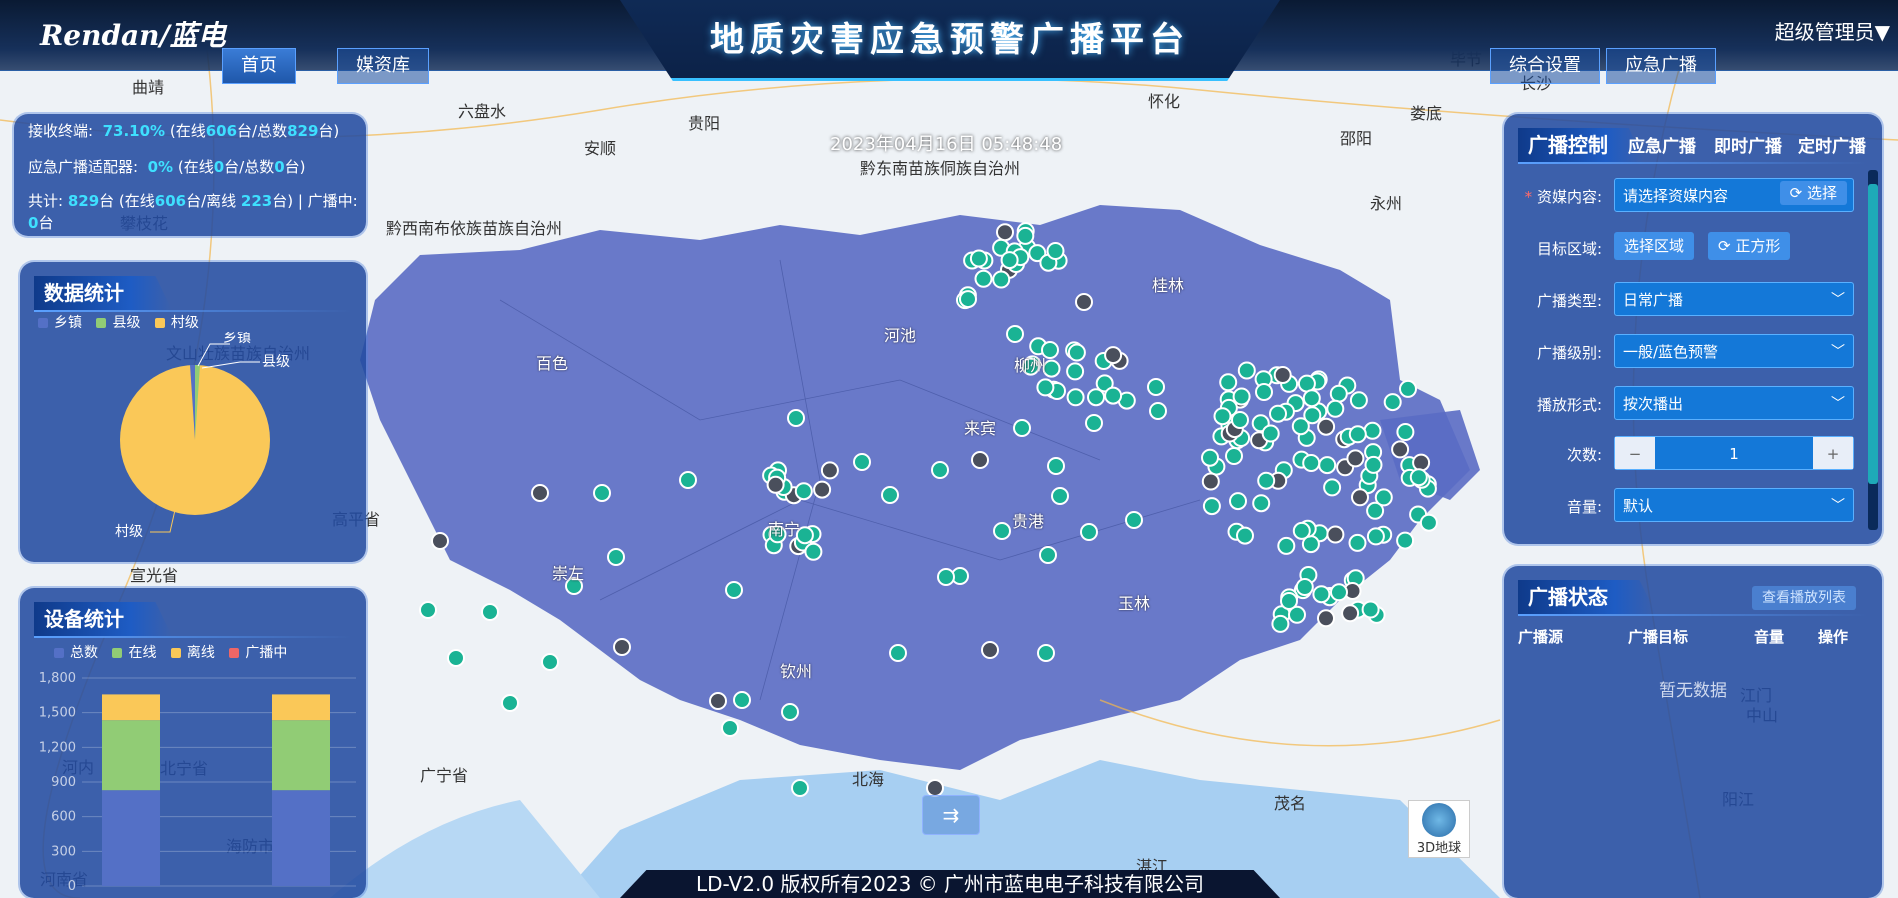  Describe the element at coordinates (1804, 598) in the screenshot. I see `view-playlist-button: 查看播放列表` at that location.